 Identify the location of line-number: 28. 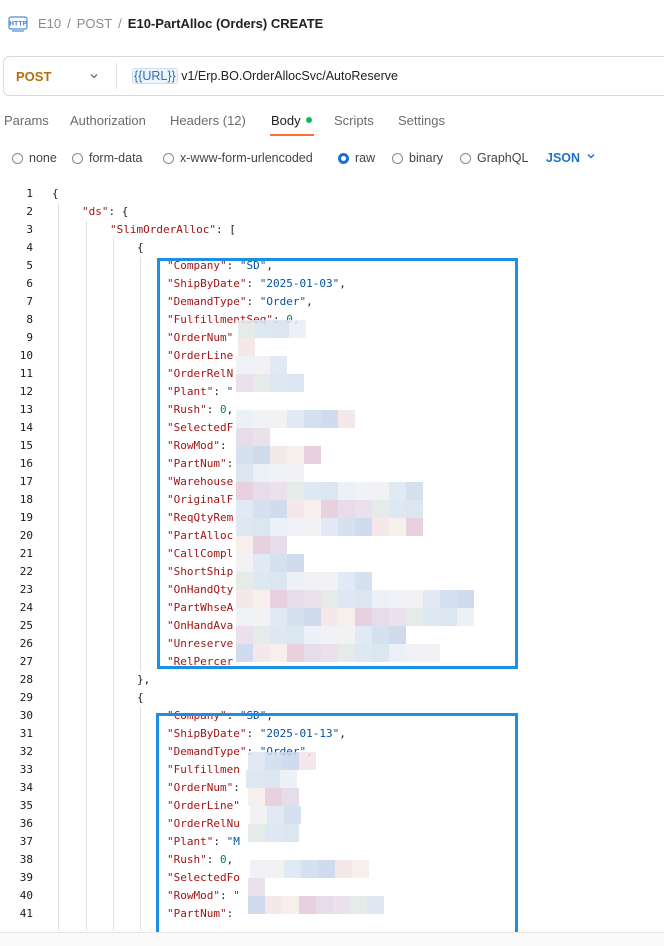
(26, 679).